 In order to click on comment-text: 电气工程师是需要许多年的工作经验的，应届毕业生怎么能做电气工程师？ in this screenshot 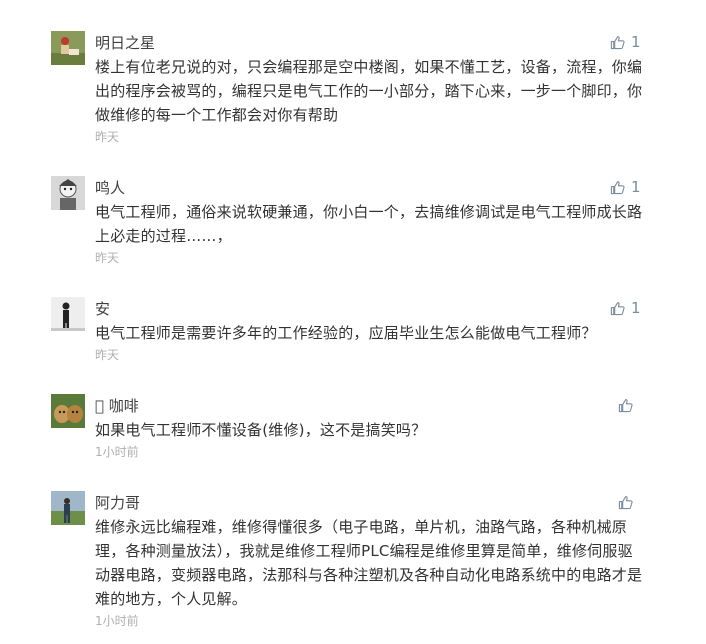, I will do `click(346, 333)`.